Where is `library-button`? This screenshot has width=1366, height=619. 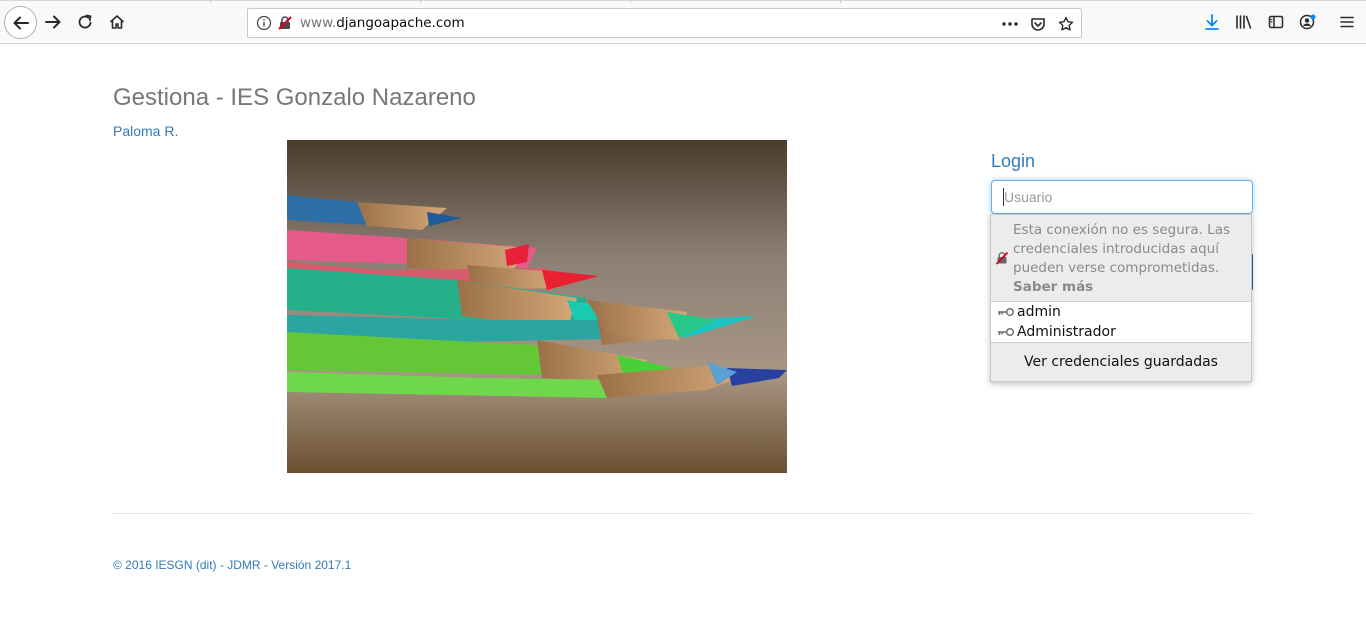 library-button is located at coordinates (1244, 22).